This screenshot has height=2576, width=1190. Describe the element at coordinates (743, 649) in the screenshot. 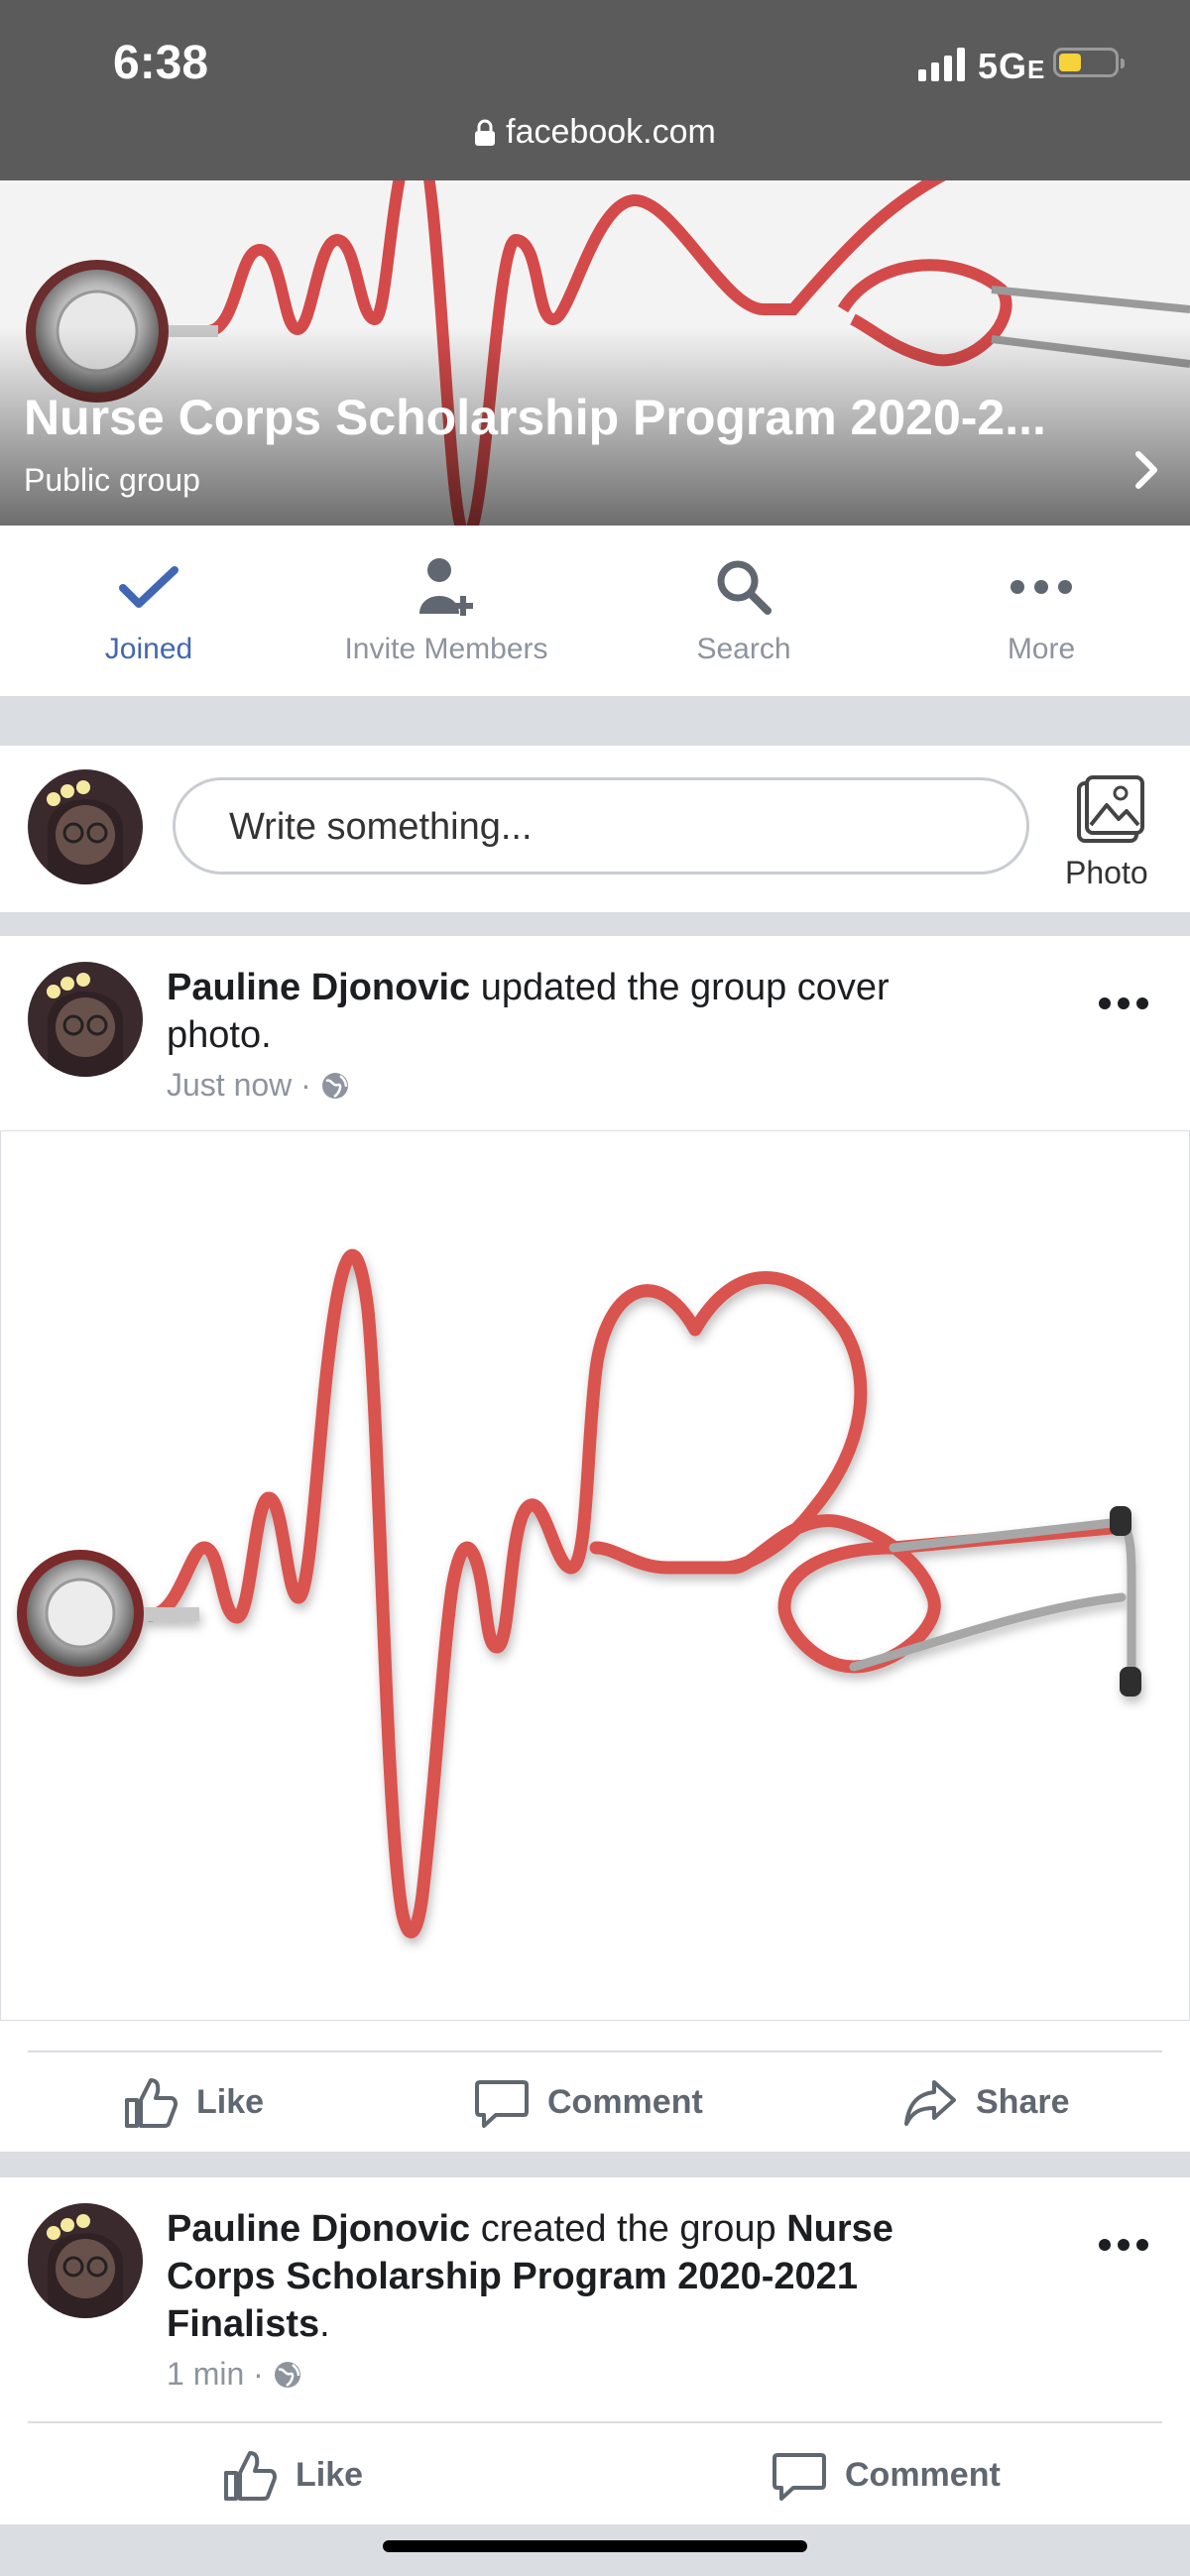

I see `search-label: Search` at that location.